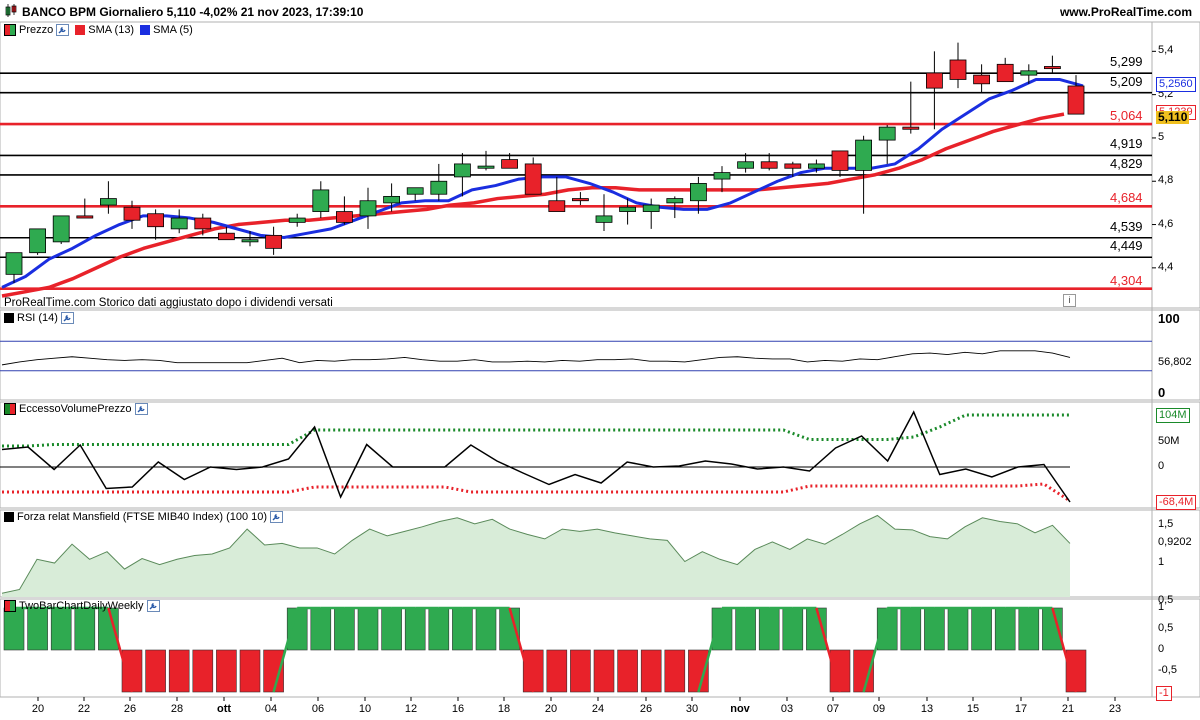 Image resolution: width=1200 pixels, height=720 pixels. What do you see at coordinates (536, 358) in the screenshot?
I see `rsi-line` at bounding box center [536, 358].